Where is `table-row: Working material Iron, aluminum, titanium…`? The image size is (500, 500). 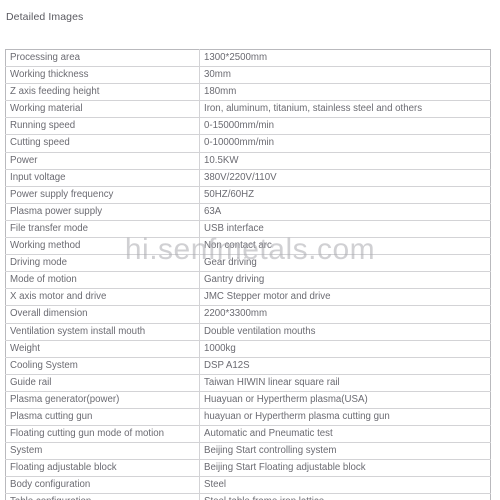 table-row: Working material Iron, aluminum, titanium… is located at coordinates (248, 109).